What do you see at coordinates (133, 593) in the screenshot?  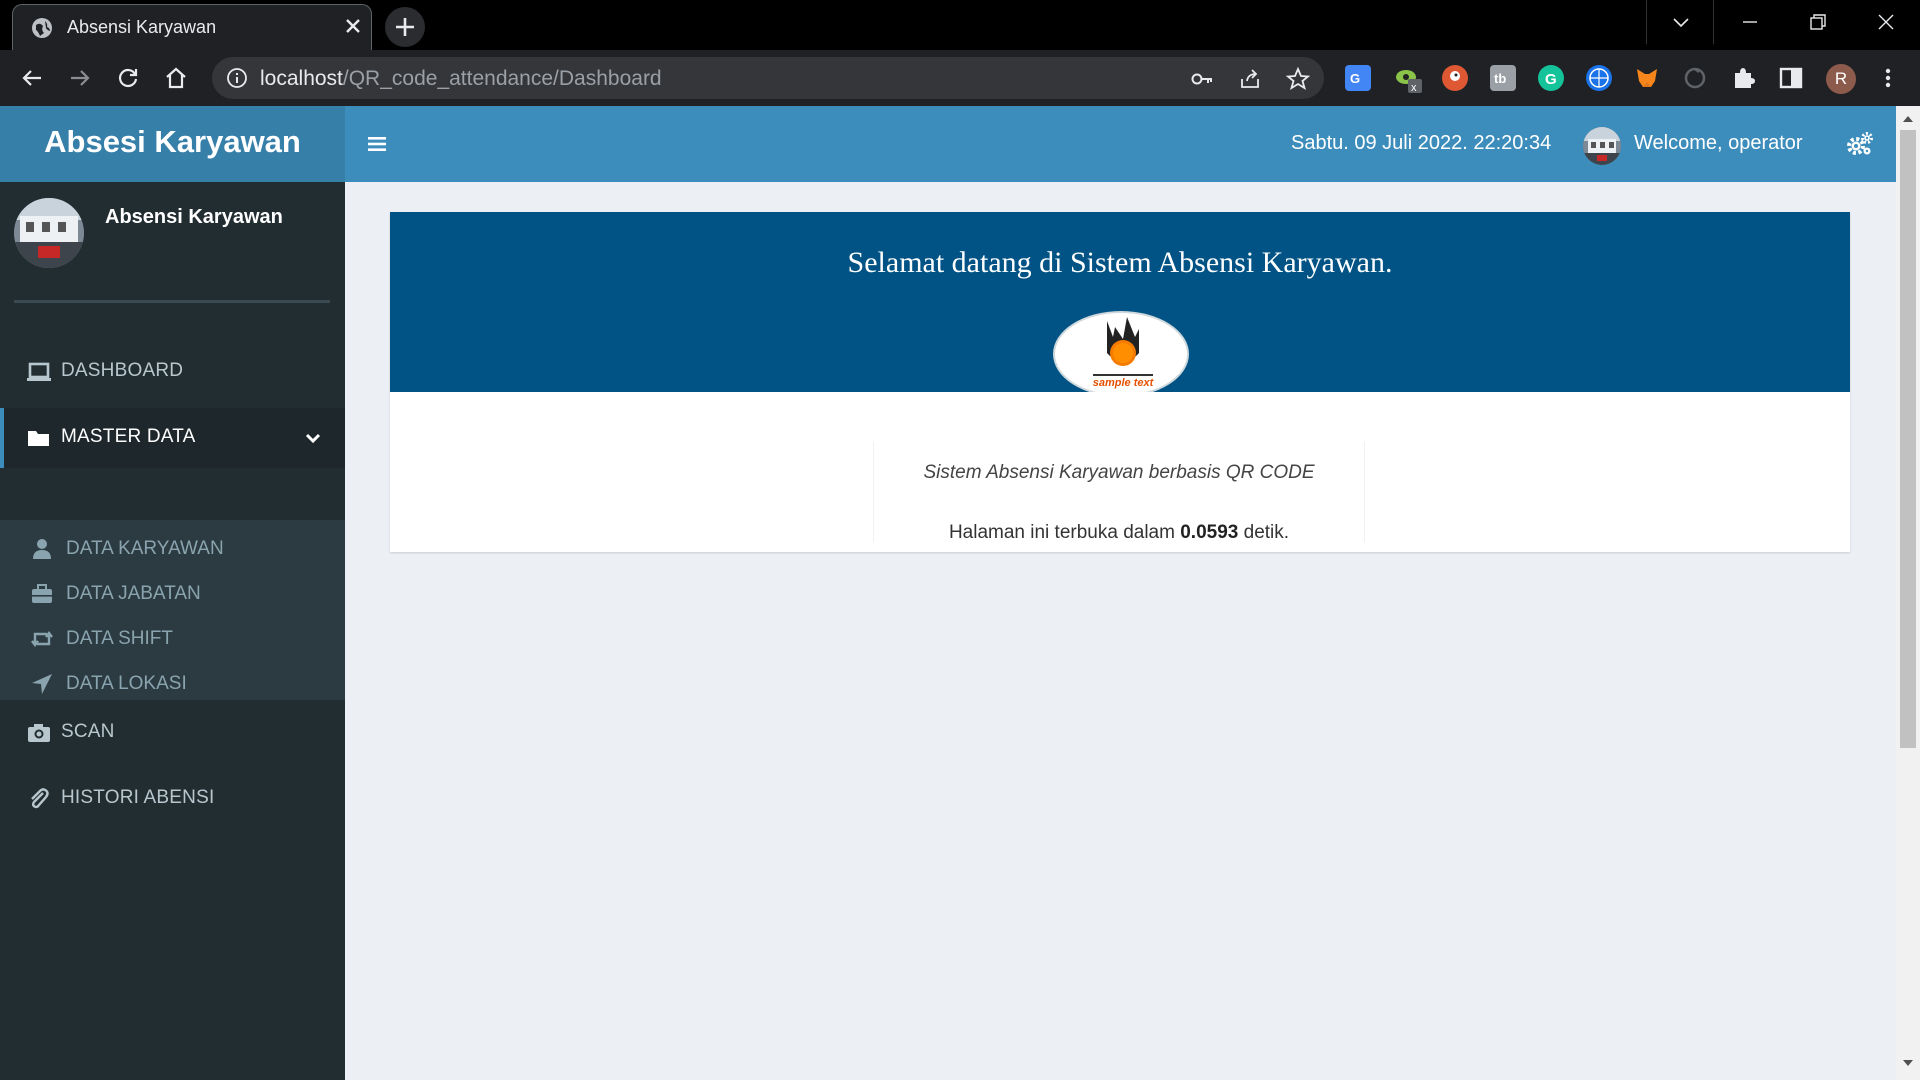 I see `submenu-item-label: DATA JABATAN` at bounding box center [133, 593].